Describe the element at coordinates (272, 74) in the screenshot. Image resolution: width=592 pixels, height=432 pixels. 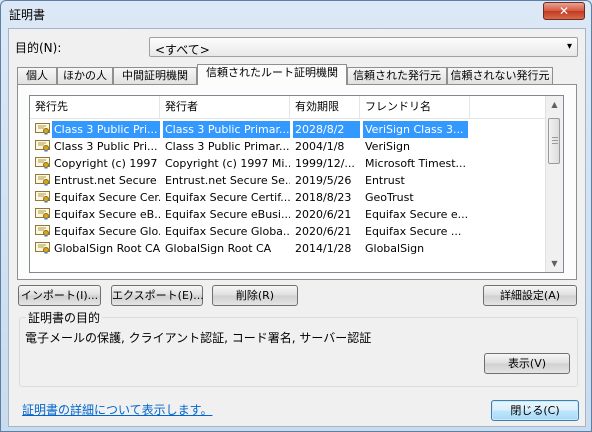
I see `tab-trusted-root-ca: 信頼されたルート証明機関` at that location.